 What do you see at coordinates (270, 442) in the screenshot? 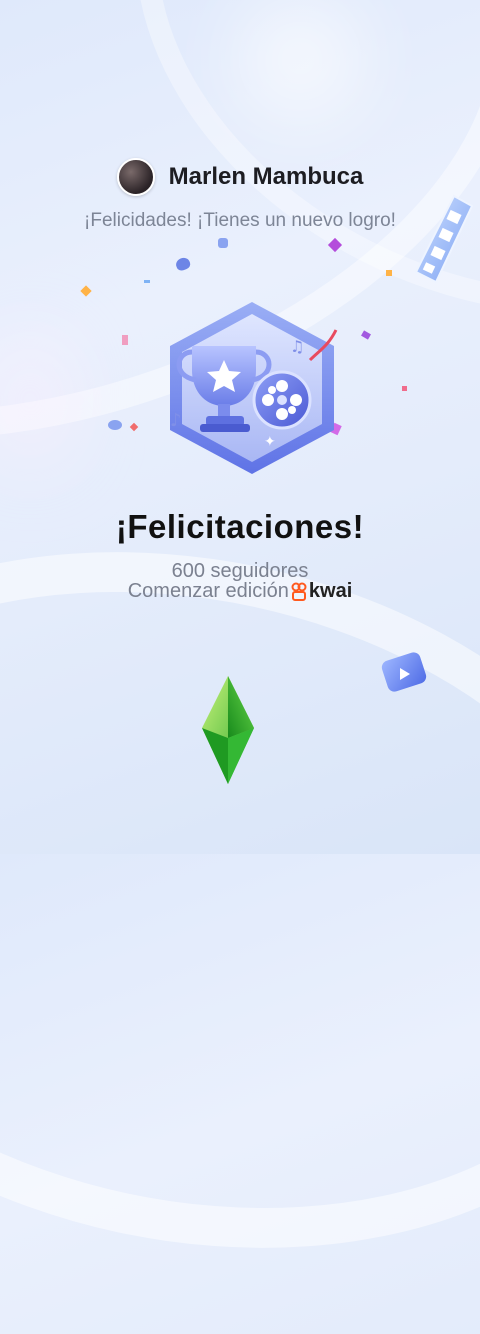
I see `sparkle-icon: ✦` at bounding box center [270, 442].